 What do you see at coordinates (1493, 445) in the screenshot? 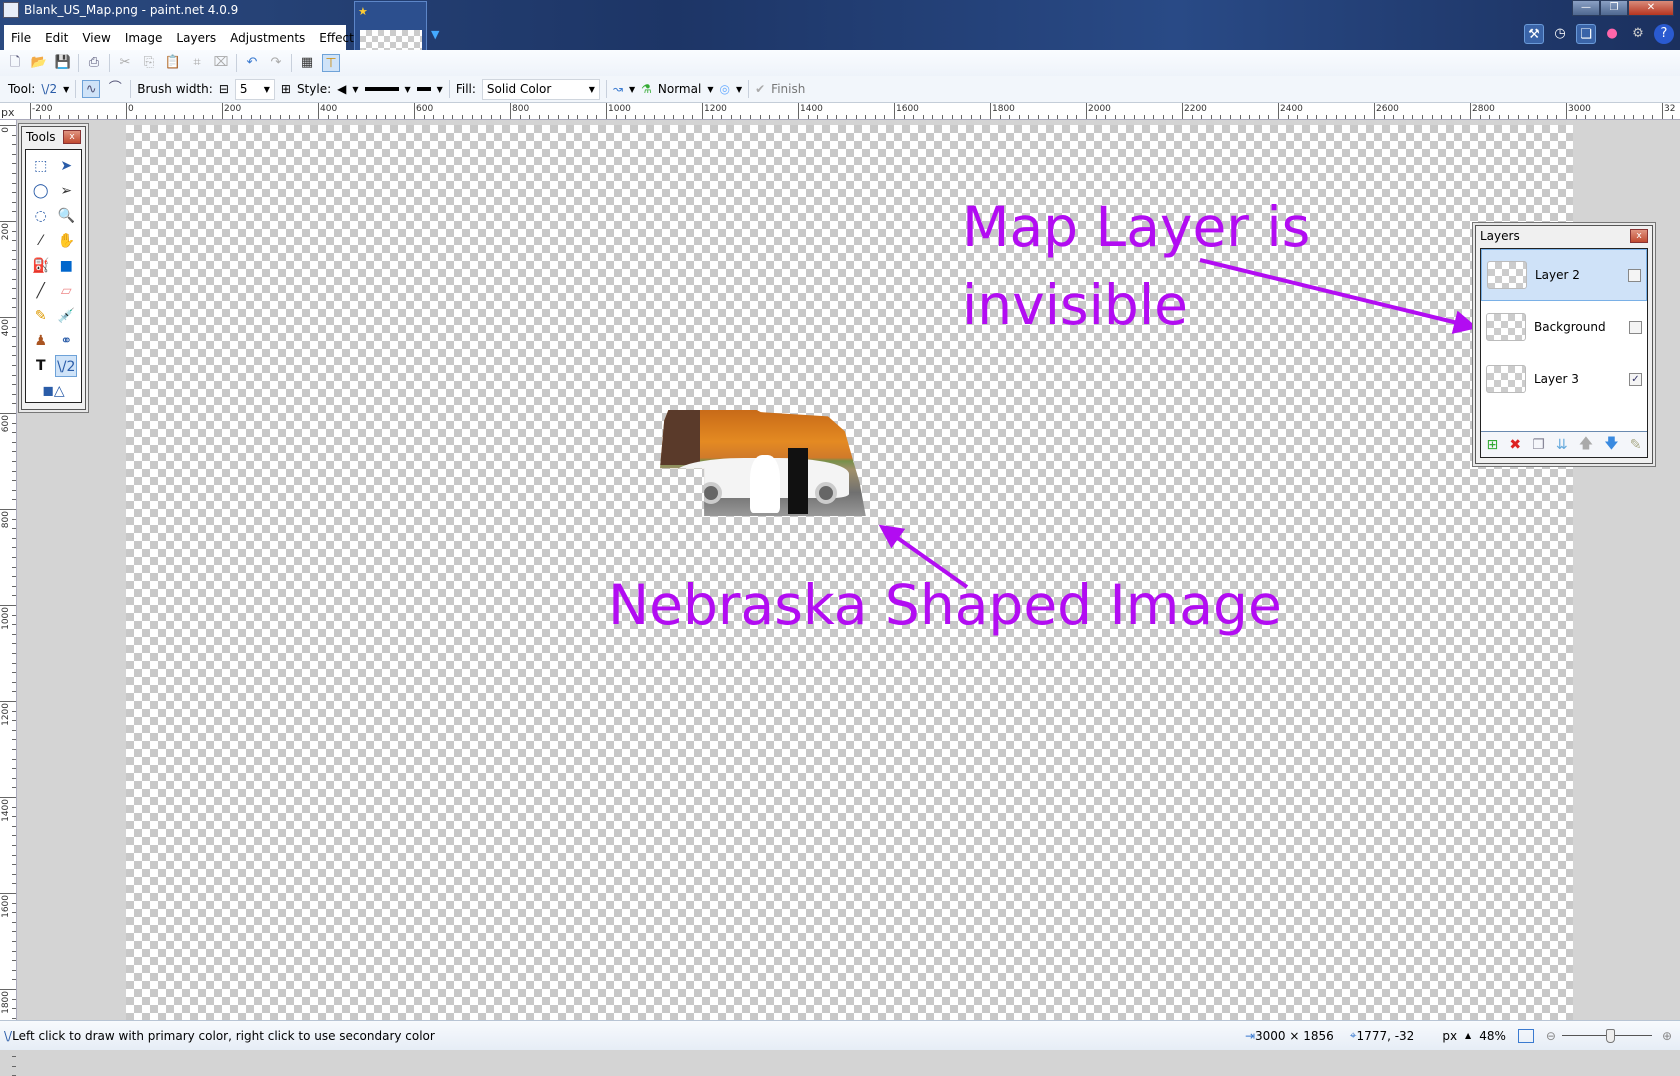
I see `add-layer-icon: ⊞` at bounding box center [1493, 445].